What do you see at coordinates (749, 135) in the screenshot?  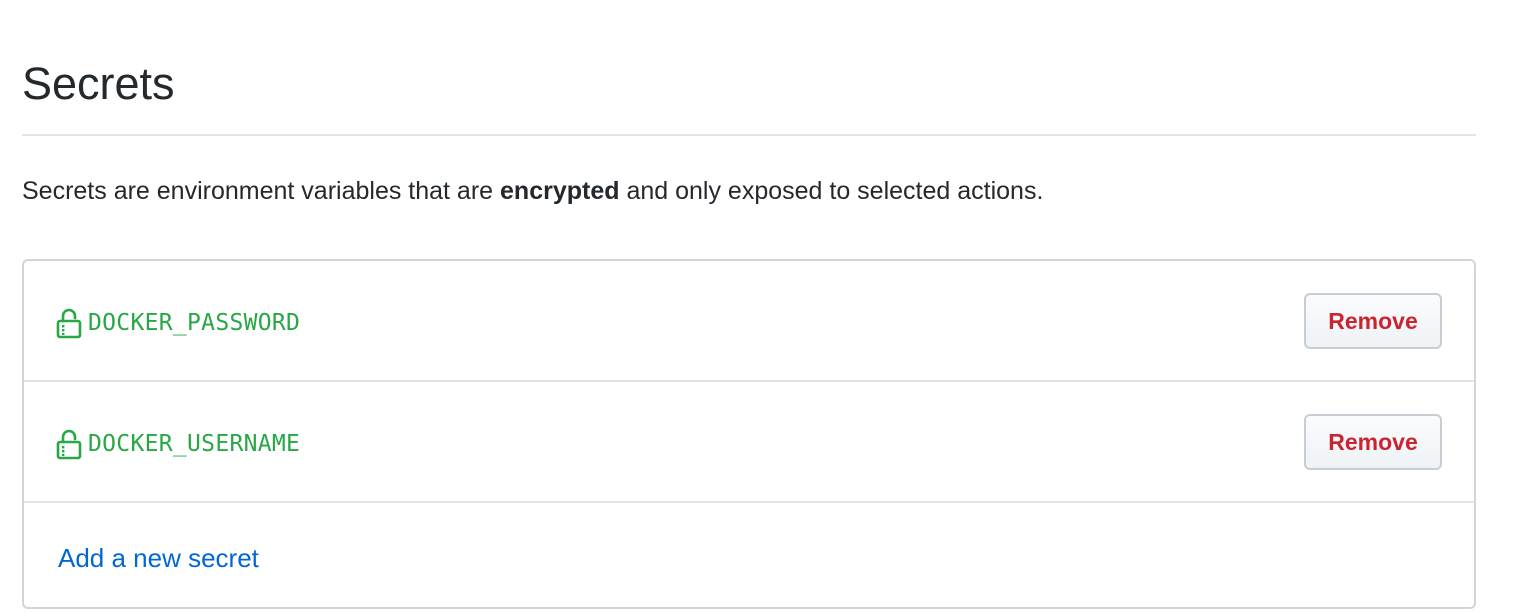 I see `title-divider` at bounding box center [749, 135].